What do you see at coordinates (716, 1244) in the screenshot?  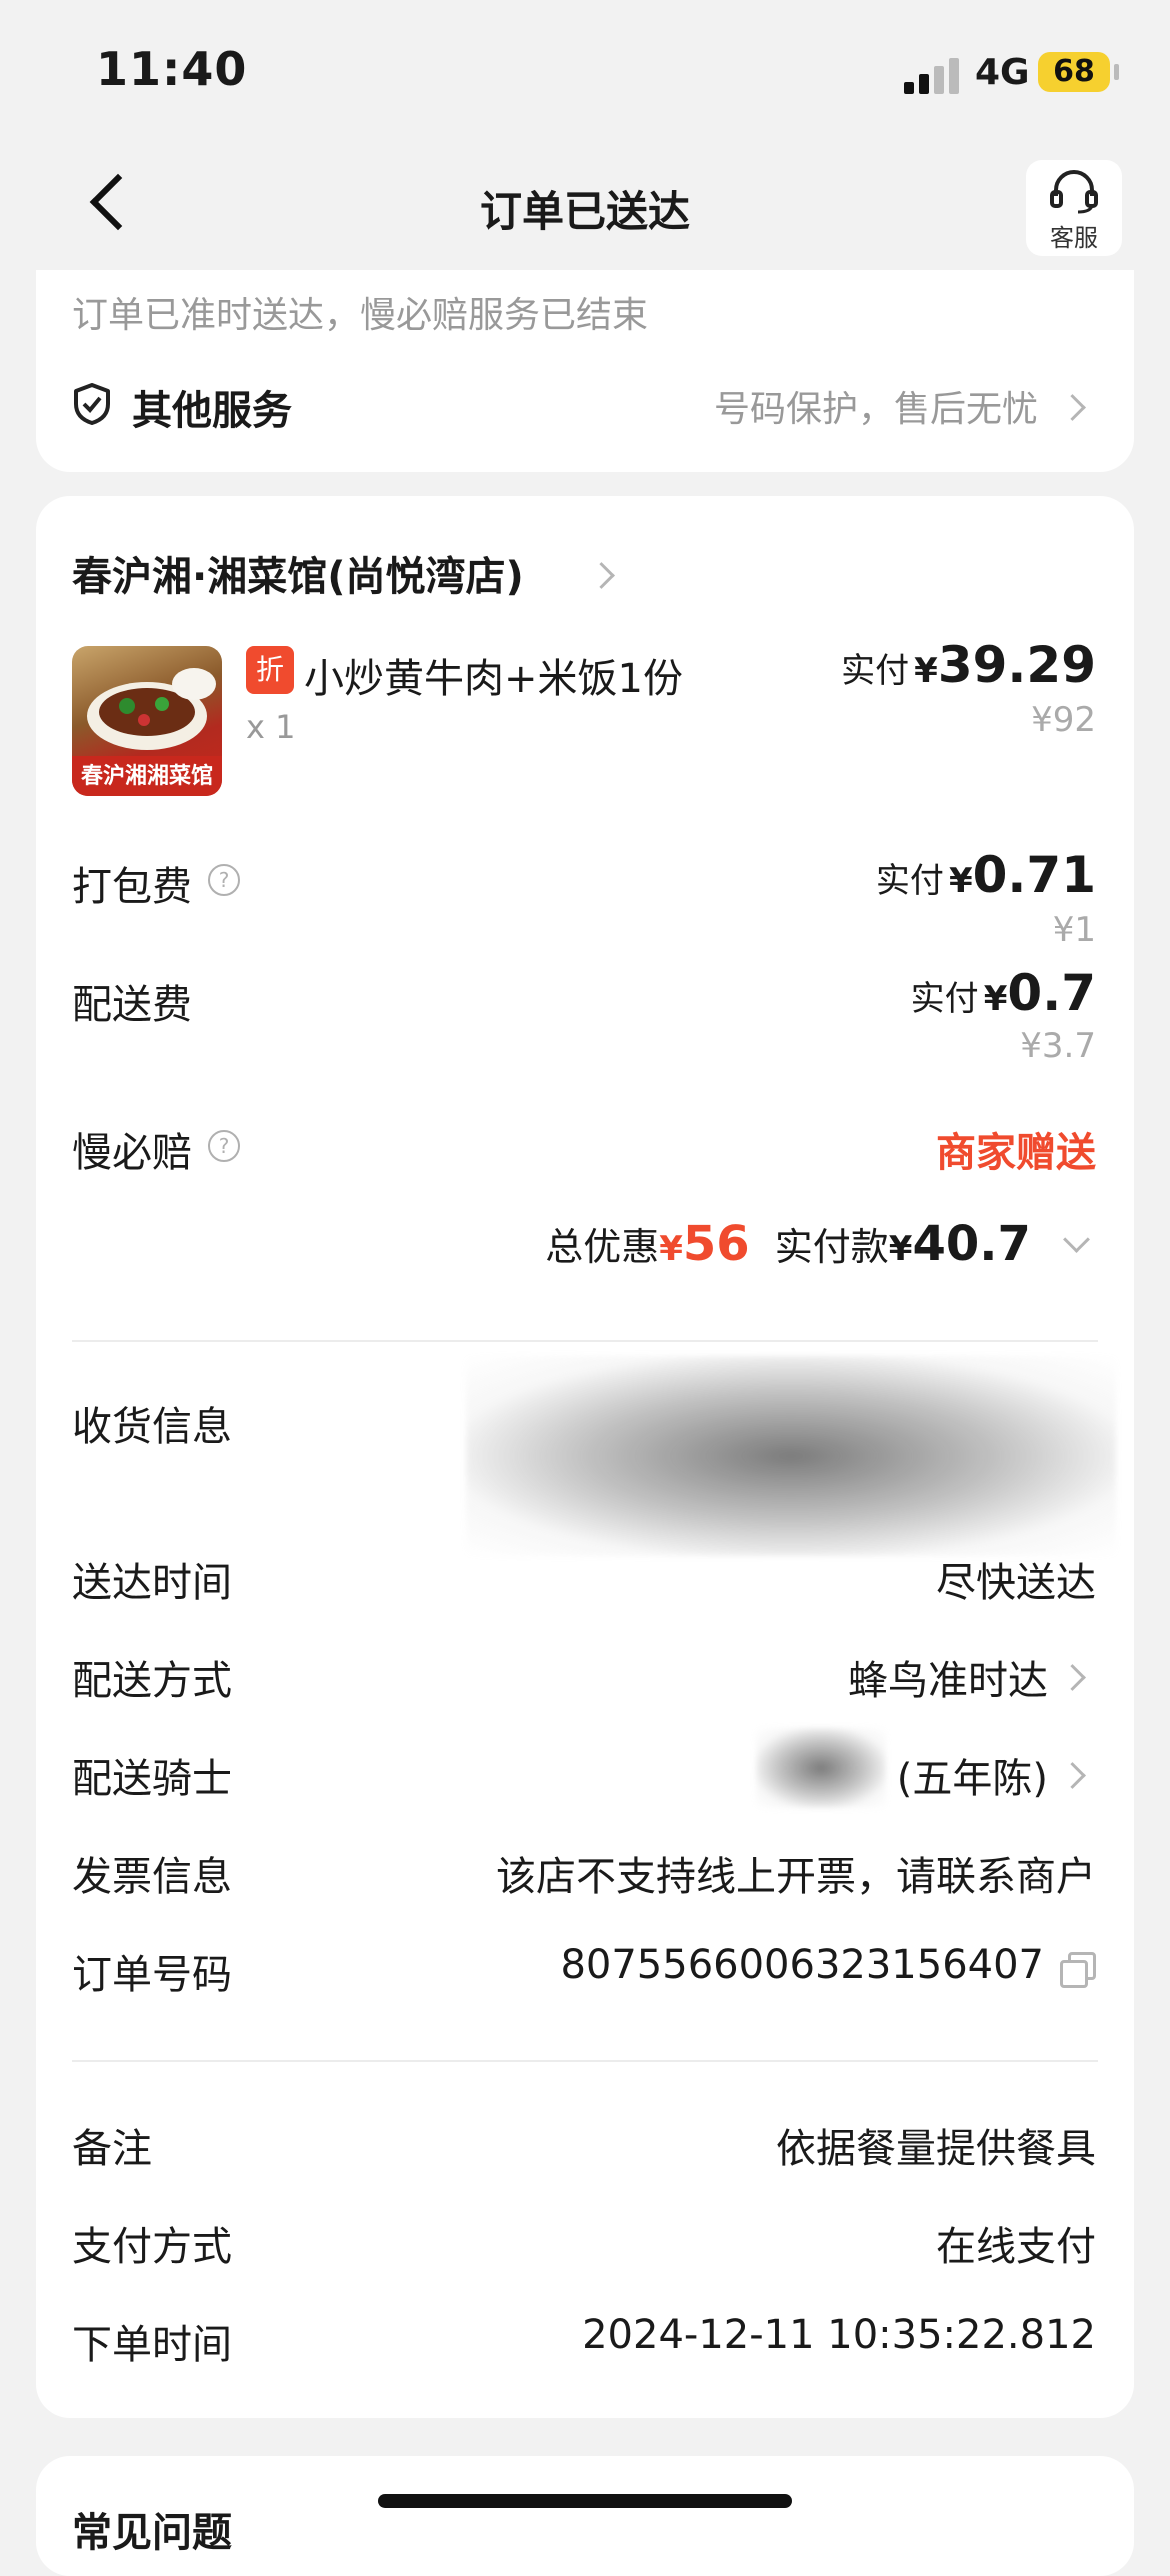 I see `total-discount: 56` at bounding box center [716, 1244].